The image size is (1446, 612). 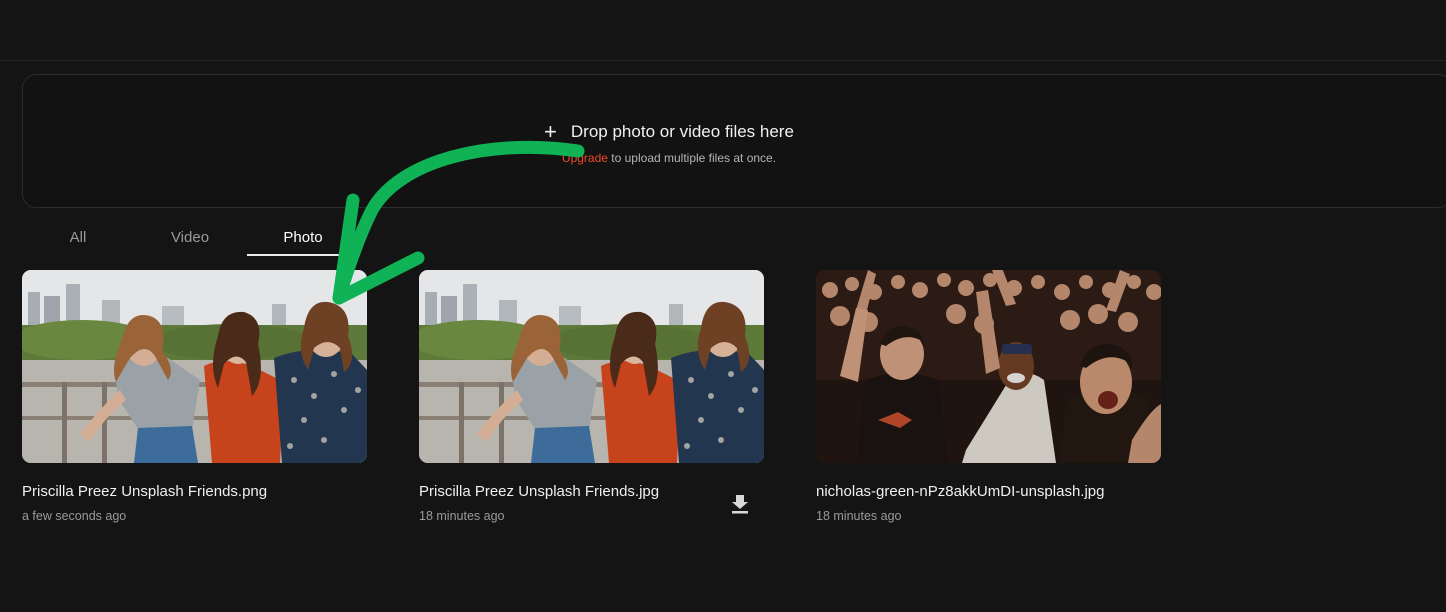 What do you see at coordinates (682, 131) in the screenshot?
I see `dropzone-title-text: Drop photo or video files here` at bounding box center [682, 131].